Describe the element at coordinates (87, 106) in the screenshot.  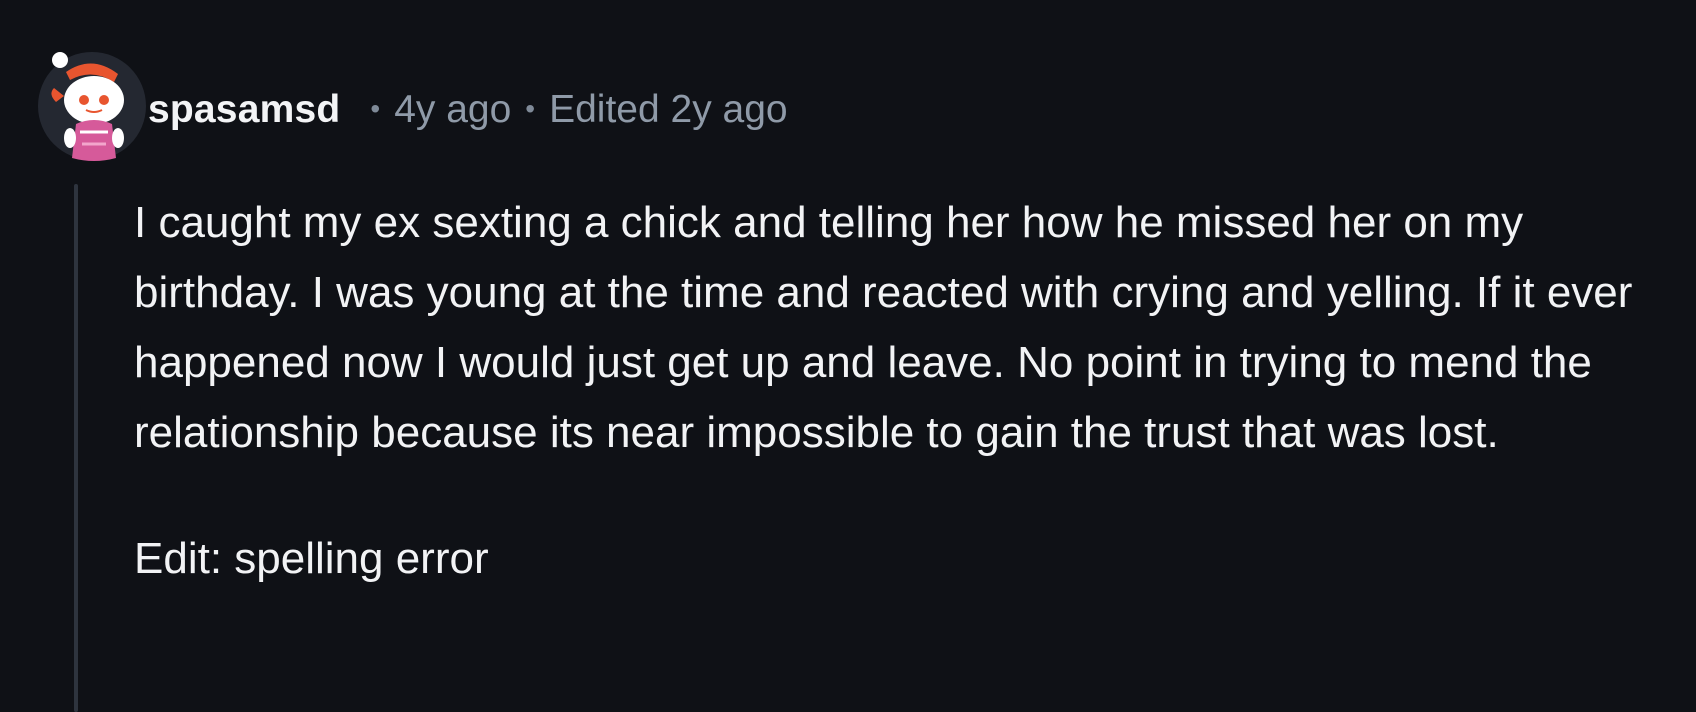
I see `reddit-snoo-avatar-icon` at that location.